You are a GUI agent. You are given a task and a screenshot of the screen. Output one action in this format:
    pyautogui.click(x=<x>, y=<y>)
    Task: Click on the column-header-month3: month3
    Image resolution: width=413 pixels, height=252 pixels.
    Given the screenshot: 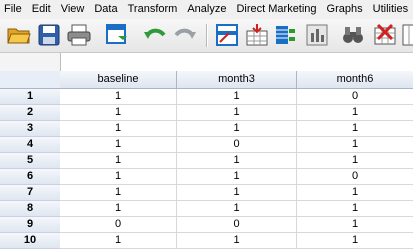 What is the action you would take?
    pyautogui.click(x=237, y=80)
    